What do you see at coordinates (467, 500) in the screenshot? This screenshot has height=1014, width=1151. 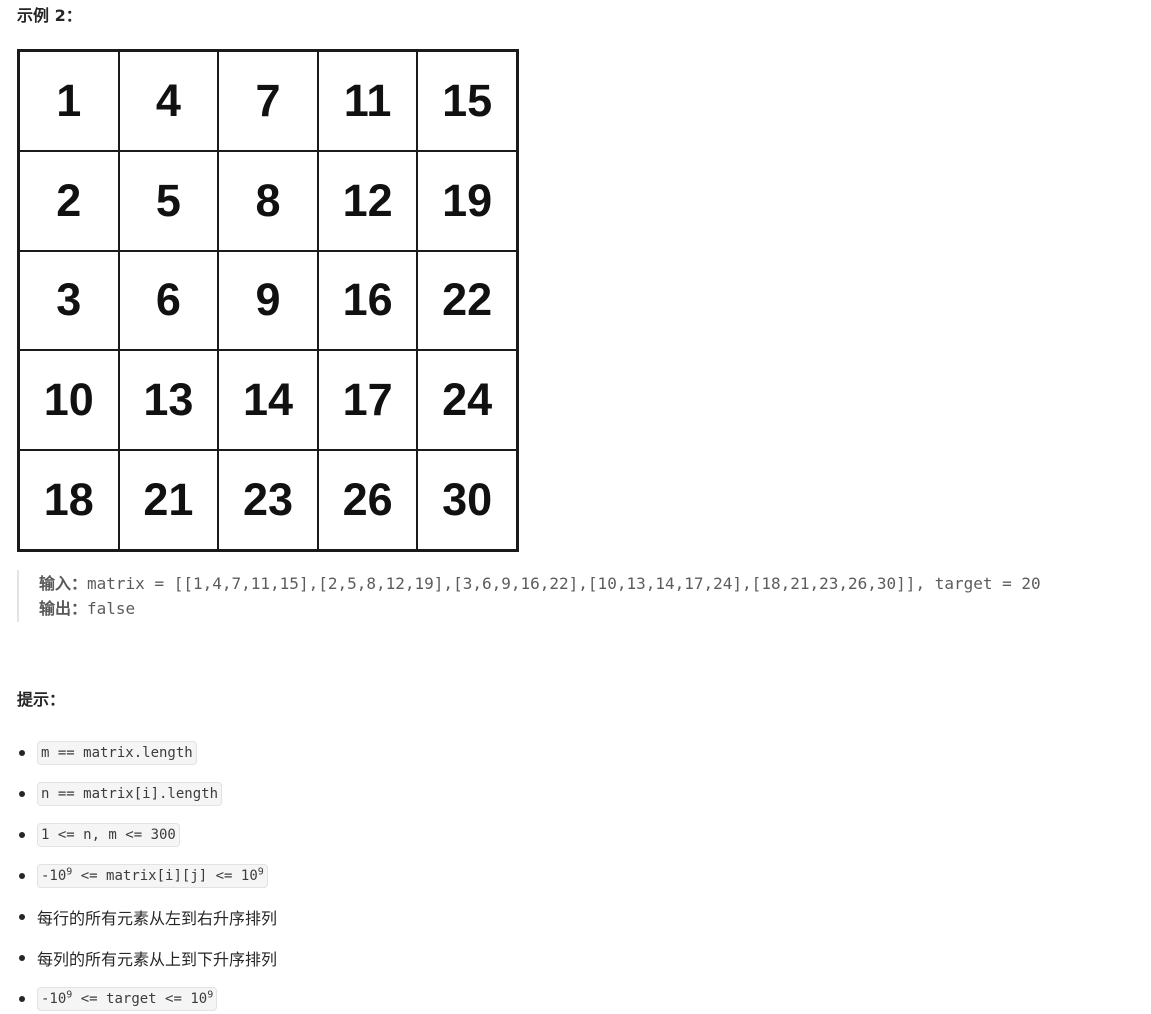 I see `matrix-cell: 30` at bounding box center [467, 500].